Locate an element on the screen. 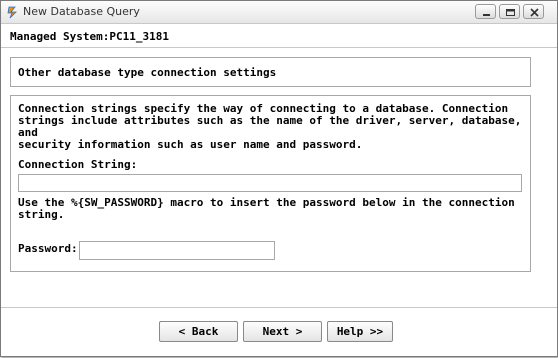 The image size is (558, 358). connection-string-label: Connection String: is located at coordinates (78, 164).